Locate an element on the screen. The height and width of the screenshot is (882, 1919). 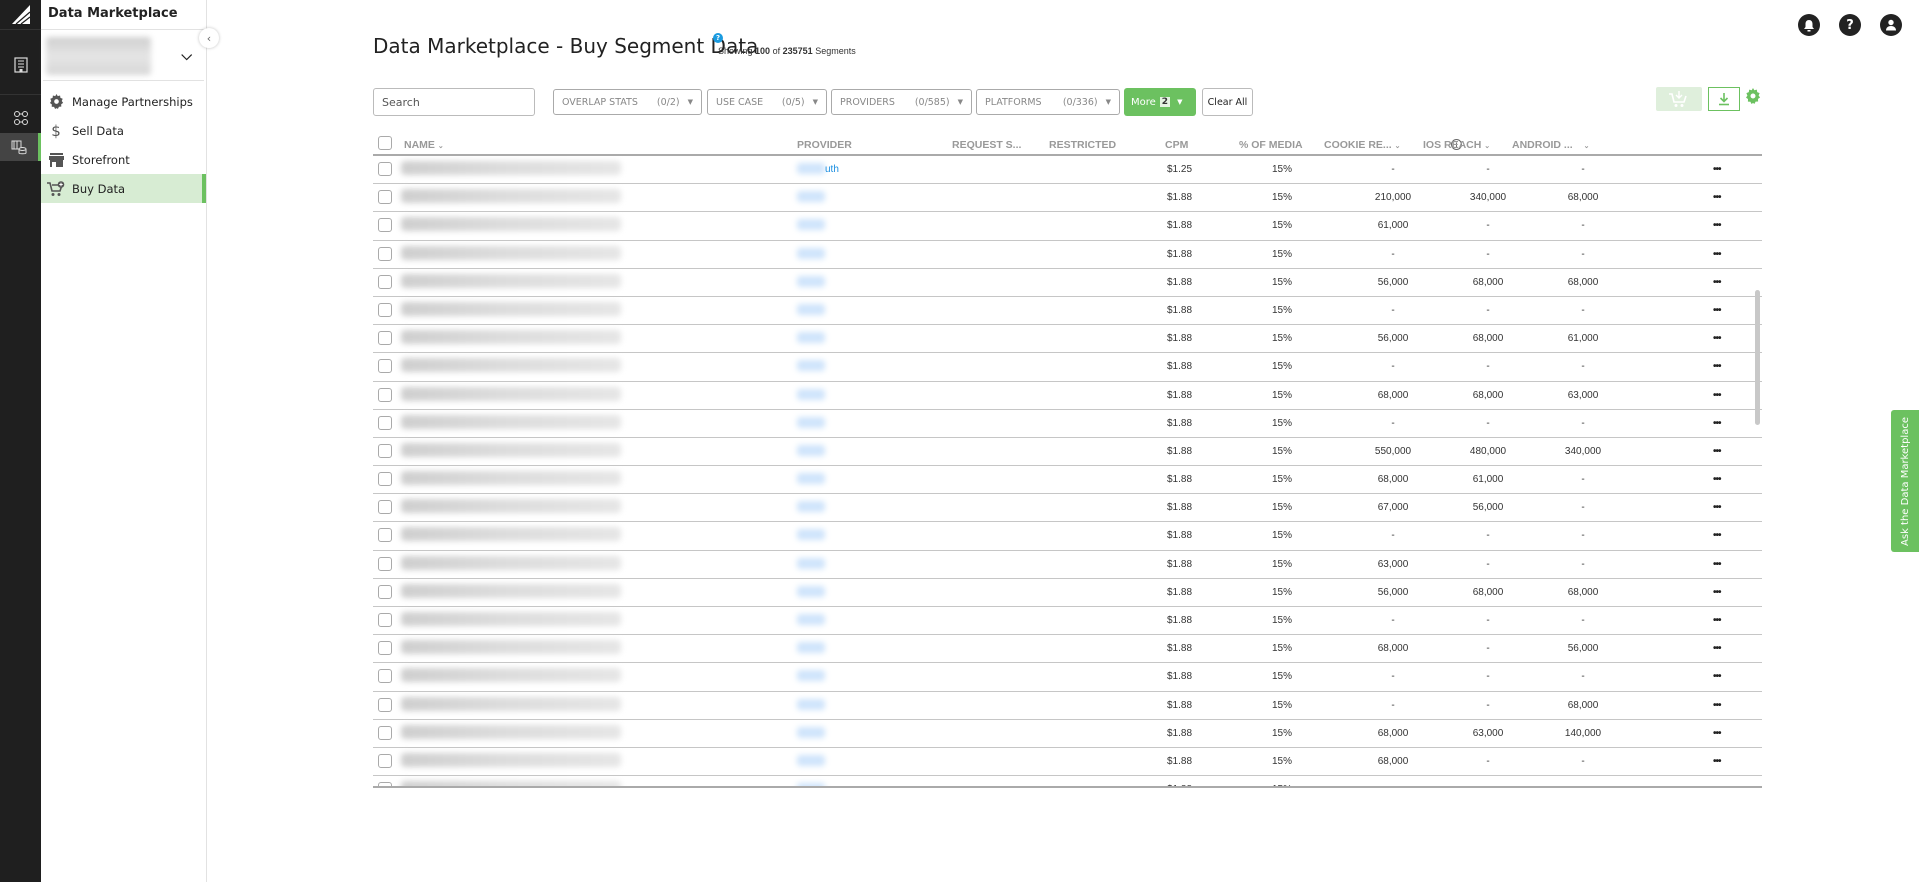
add-to-cart-button is located at coordinates (1679, 99).